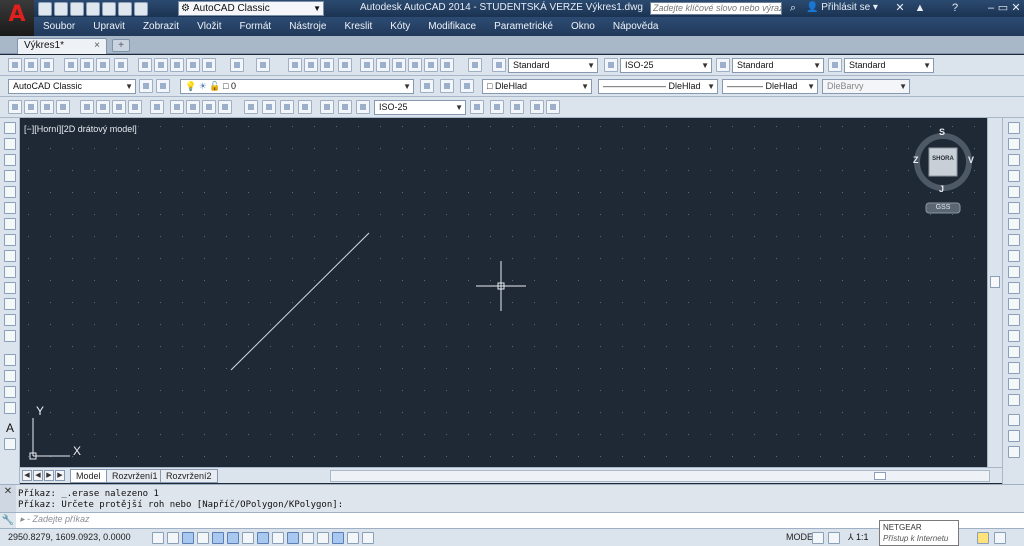 This screenshot has height=546, width=1024. I want to click on new-tab-button: +, so click(121, 45).